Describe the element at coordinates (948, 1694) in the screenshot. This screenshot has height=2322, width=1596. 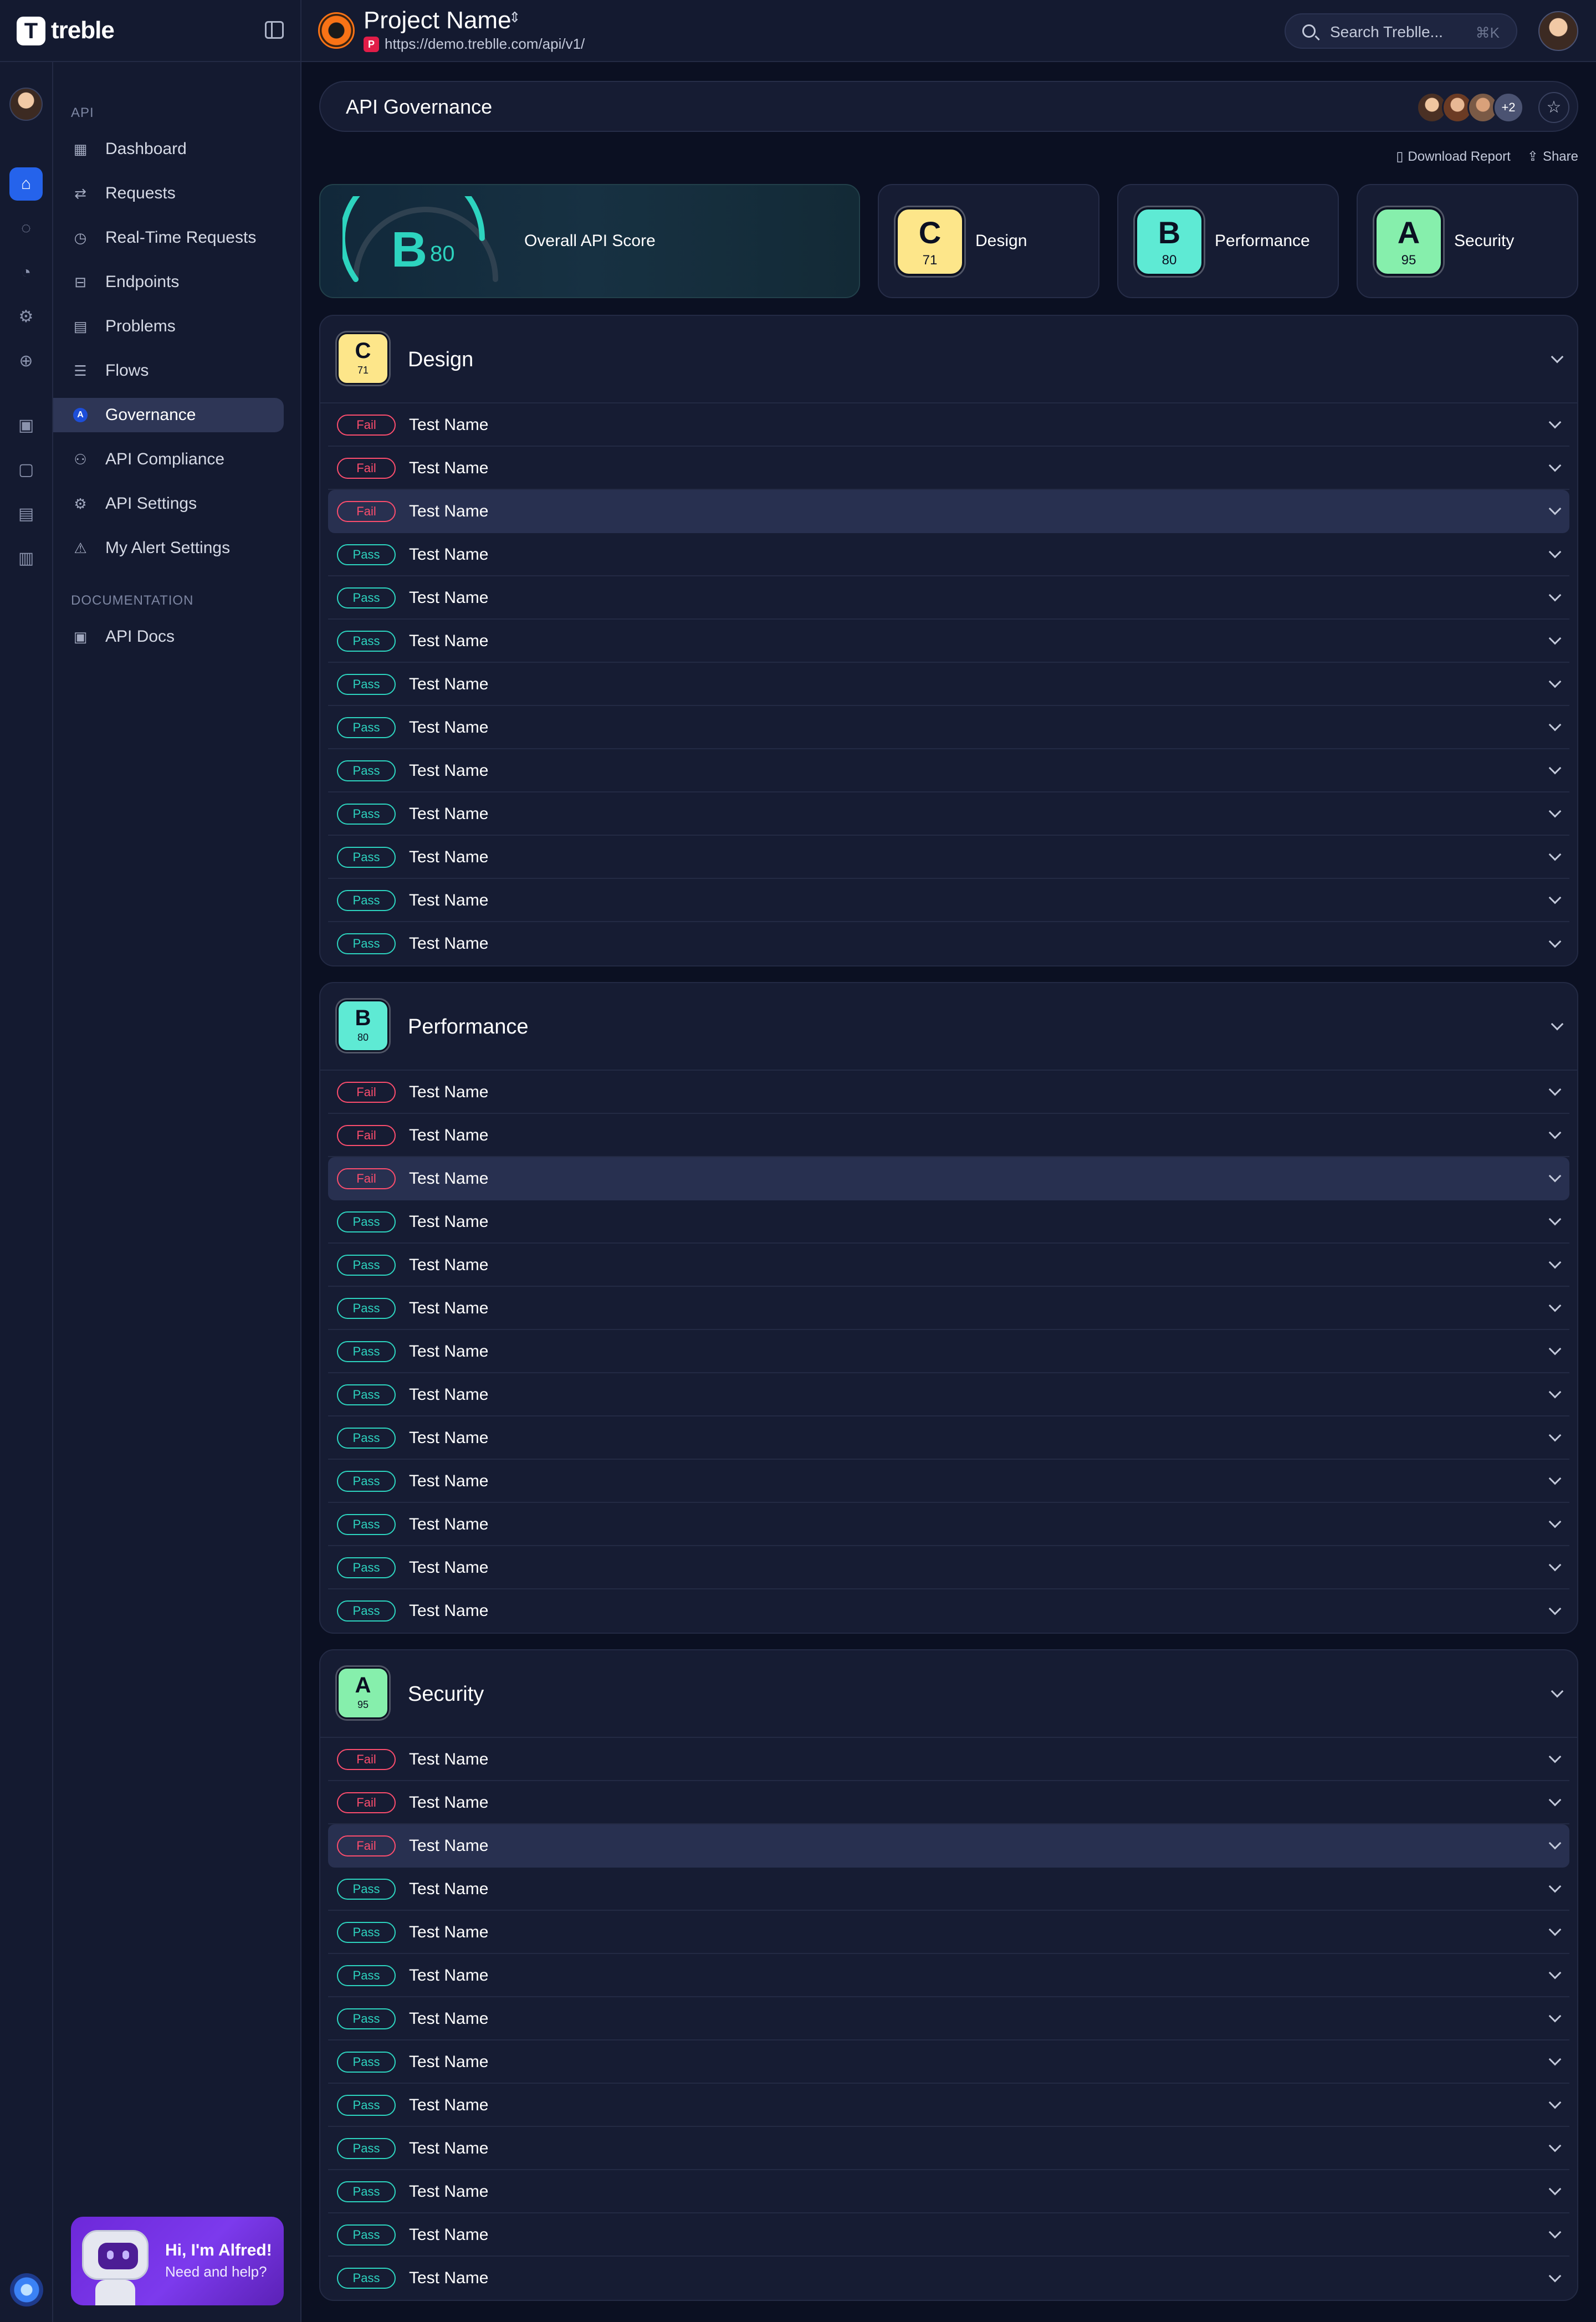
I see `section-header: A 95 Security` at that location.